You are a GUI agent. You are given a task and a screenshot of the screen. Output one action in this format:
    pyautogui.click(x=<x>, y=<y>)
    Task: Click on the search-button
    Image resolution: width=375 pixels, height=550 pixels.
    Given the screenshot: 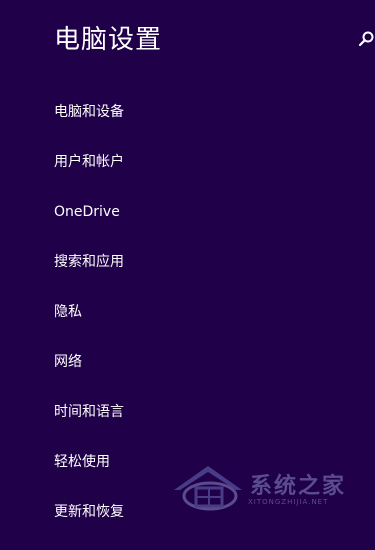 What is the action you would take?
    pyautogui.click(x=366, y=39)
    